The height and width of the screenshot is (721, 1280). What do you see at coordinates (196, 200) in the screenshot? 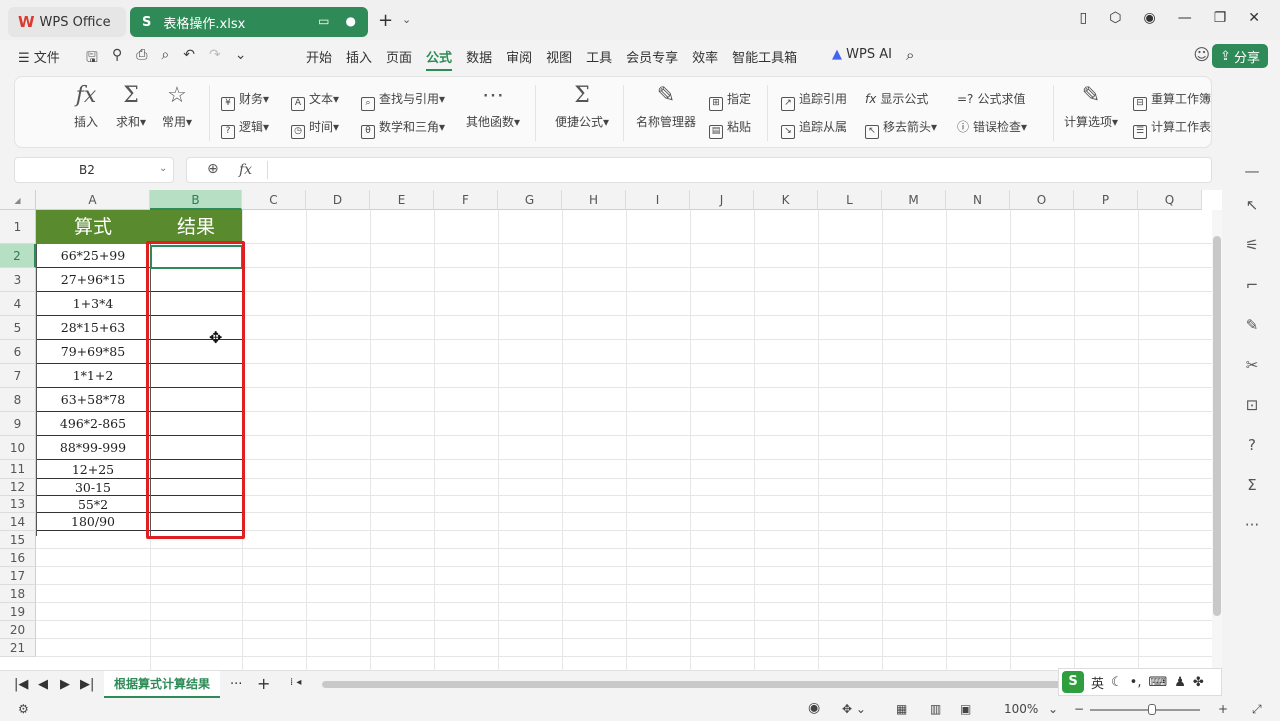
I see `column-header-b: B` at bounding box center [196, 200].